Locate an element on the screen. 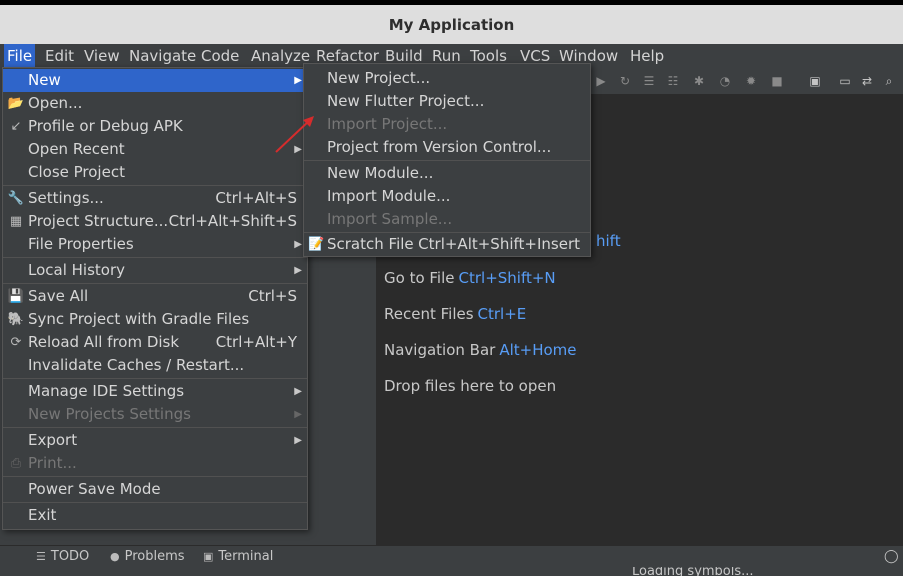 The height and width of the screenshot is (576, 903). tab-terminal: ▣ Terminal is located at coordinates (238, 557).